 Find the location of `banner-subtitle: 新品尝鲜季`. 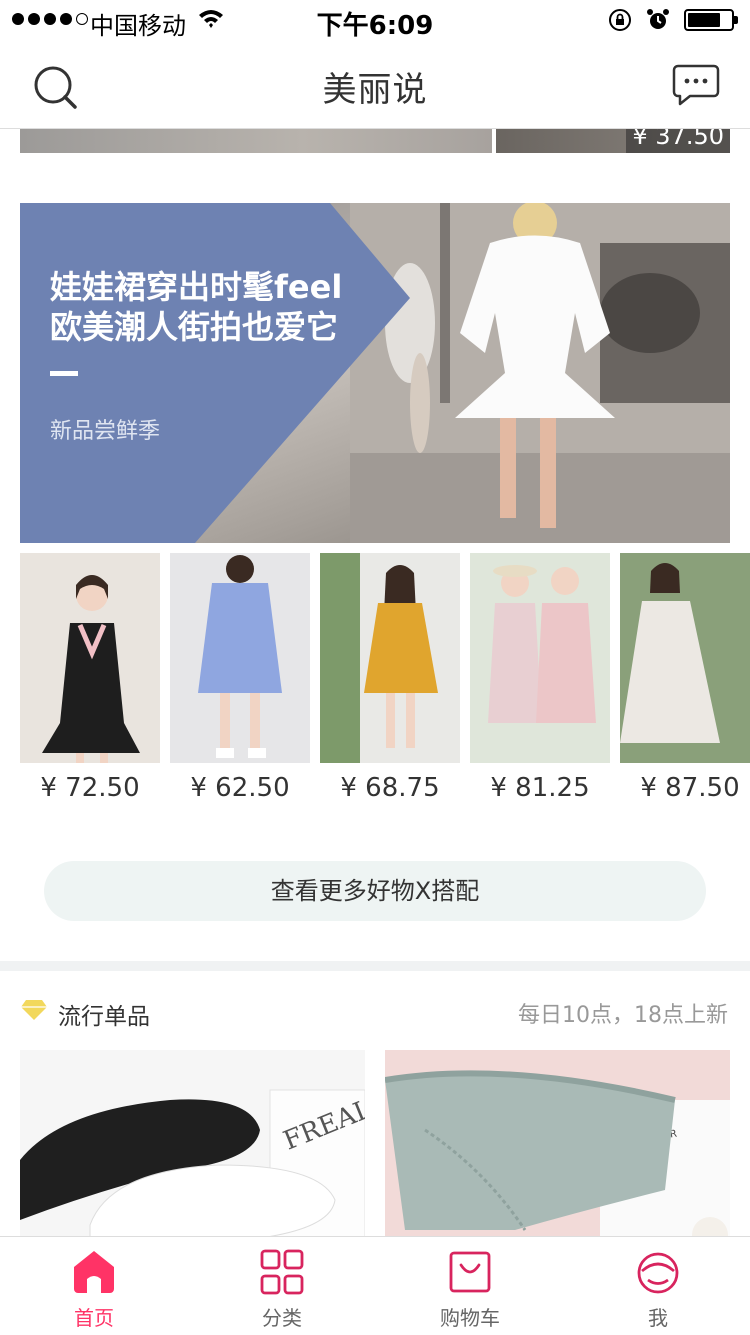

banner-subtitle: 新品尝鲜季 is located at coordinates (105, 431).